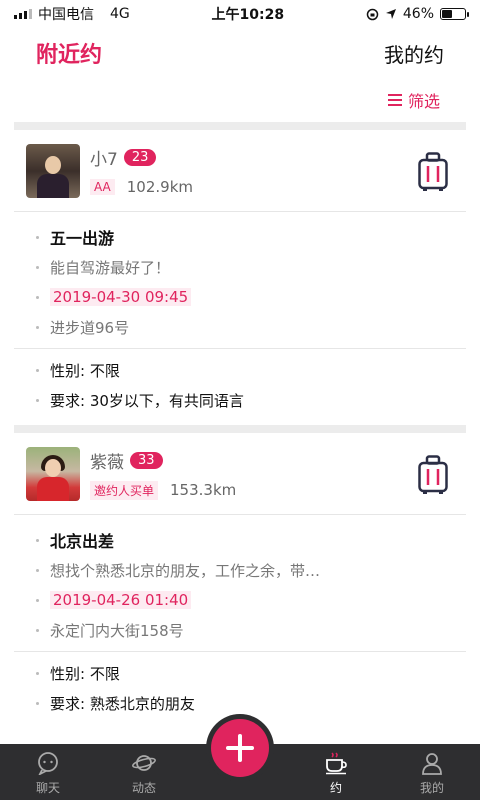 This screenshot has height=800, width=480. What do you see at coordinates (124, 490) in the screenshot?
I see `payment-tag: 邀约人买单` at bounding box center [124, 490].